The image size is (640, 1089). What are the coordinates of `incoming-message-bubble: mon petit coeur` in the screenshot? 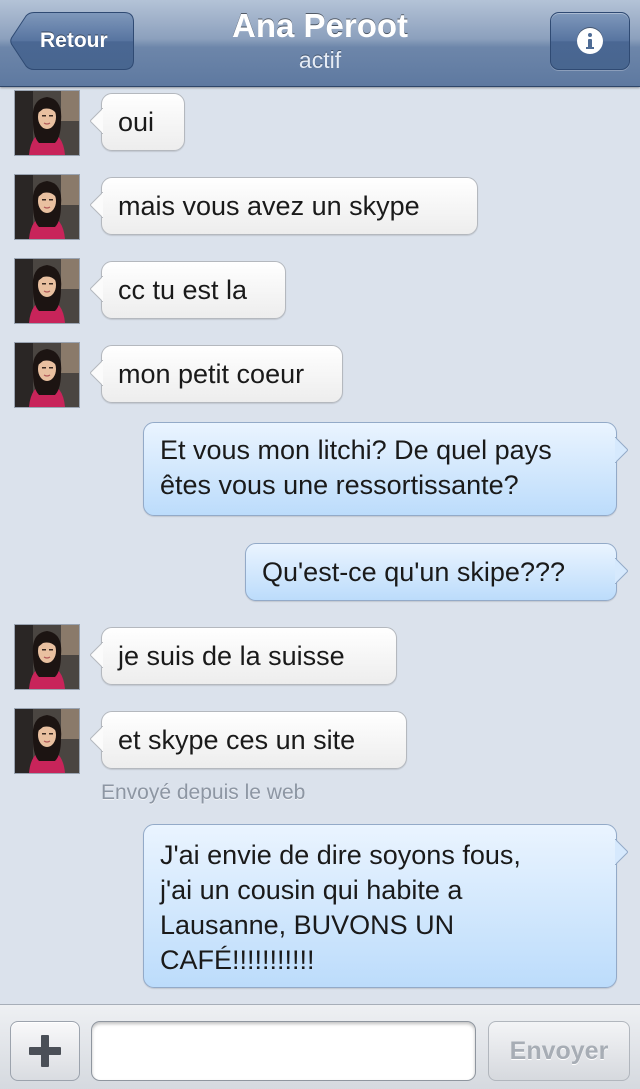 It's located at (216, 374).